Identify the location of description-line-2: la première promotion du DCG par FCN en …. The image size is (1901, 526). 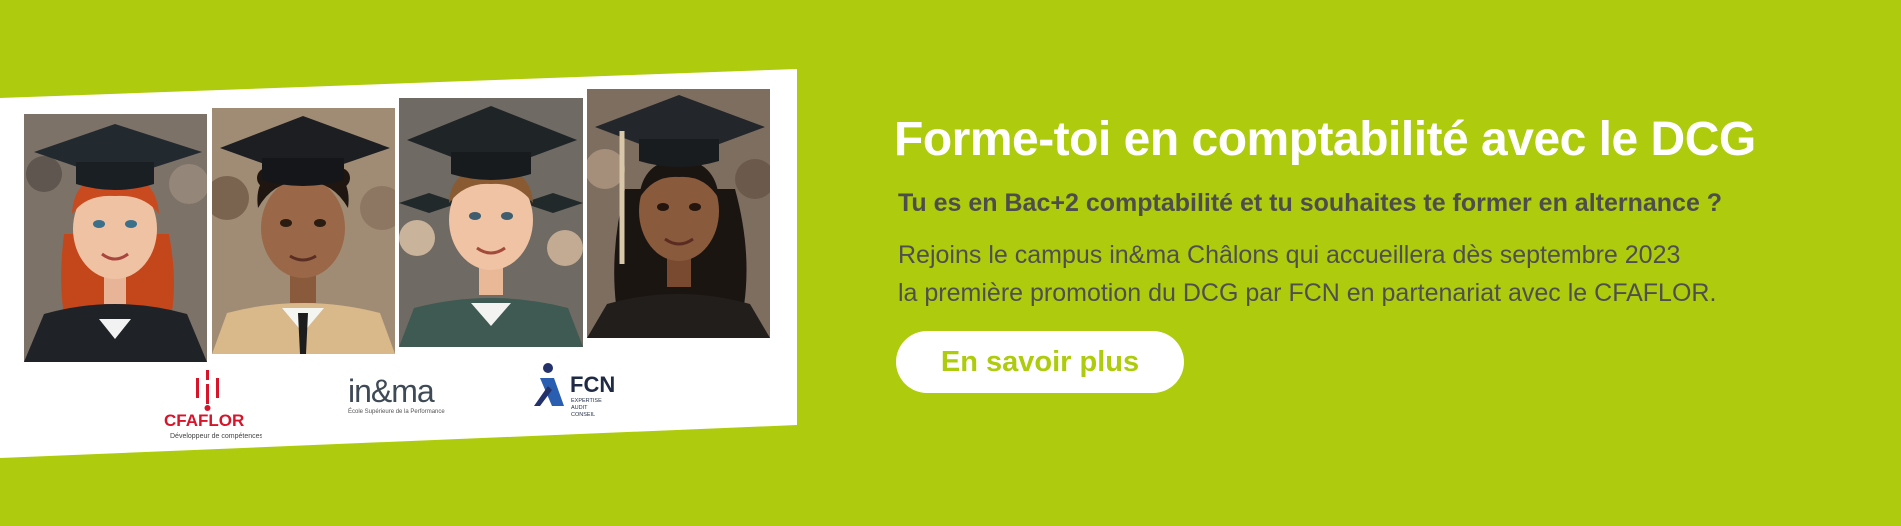
(1307, 293).